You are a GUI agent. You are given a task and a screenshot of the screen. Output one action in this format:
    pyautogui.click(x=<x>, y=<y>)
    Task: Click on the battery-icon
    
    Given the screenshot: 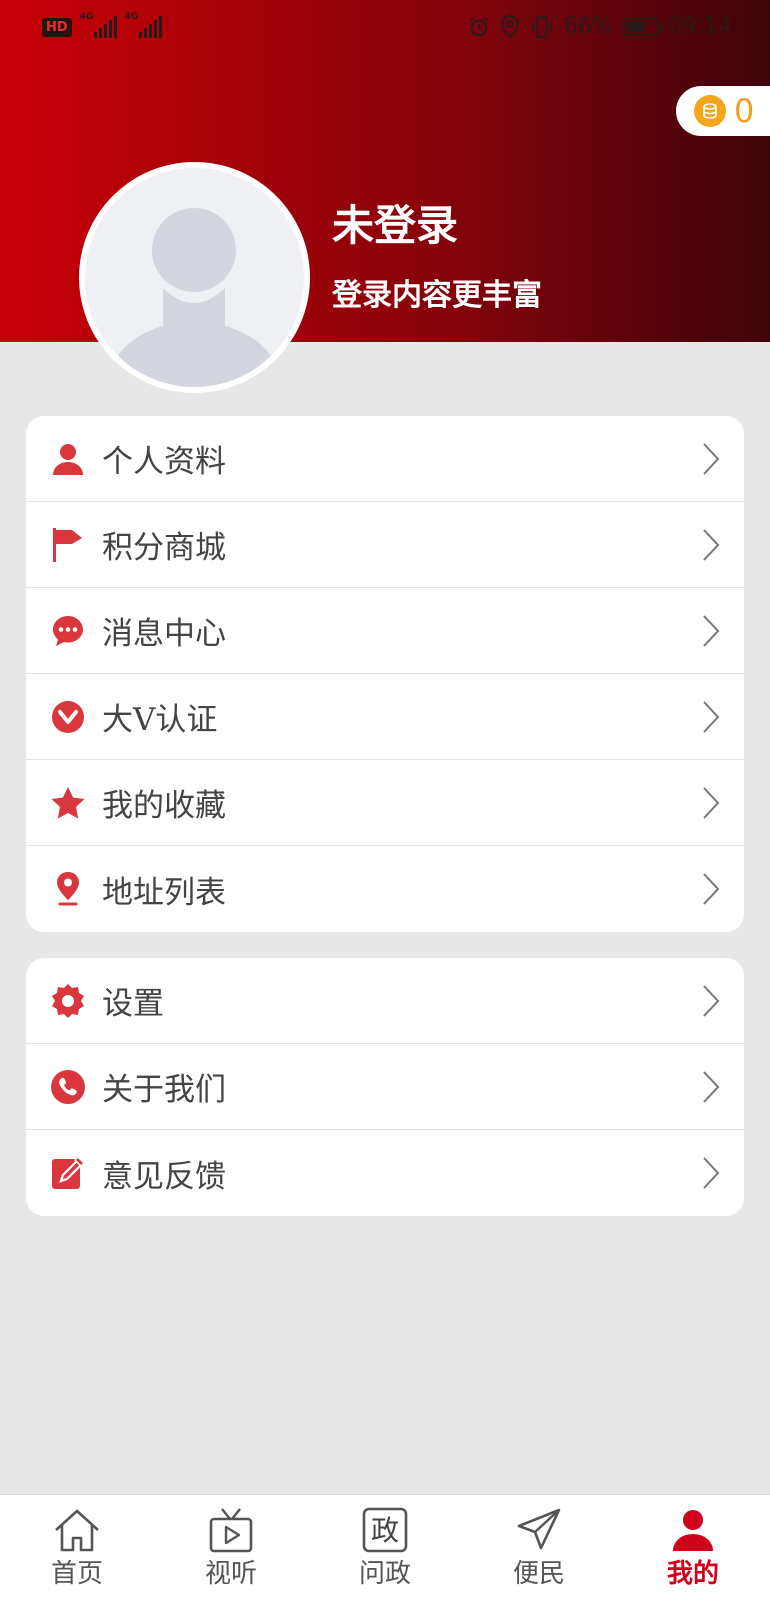 What is the action you would take?
    pyautogui.click(x=642, y=26)
    